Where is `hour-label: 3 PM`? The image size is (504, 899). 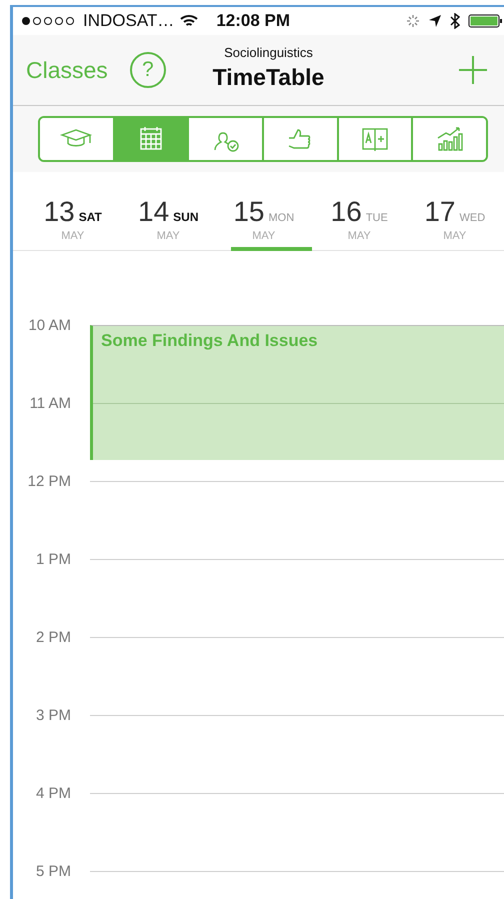
hour-label: 3 PM is located at coordinates (52, 715).